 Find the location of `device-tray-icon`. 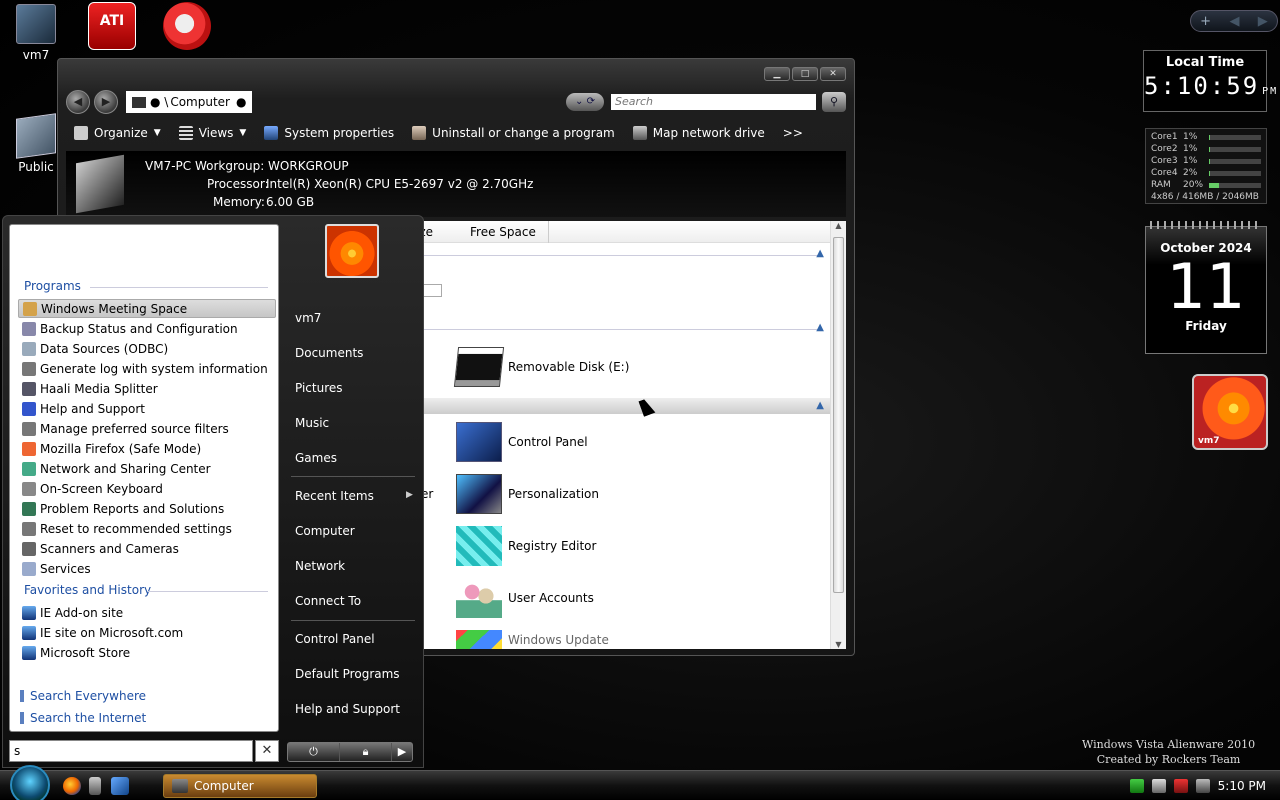

device-tray-icon is located at coordinates (1158, 786).